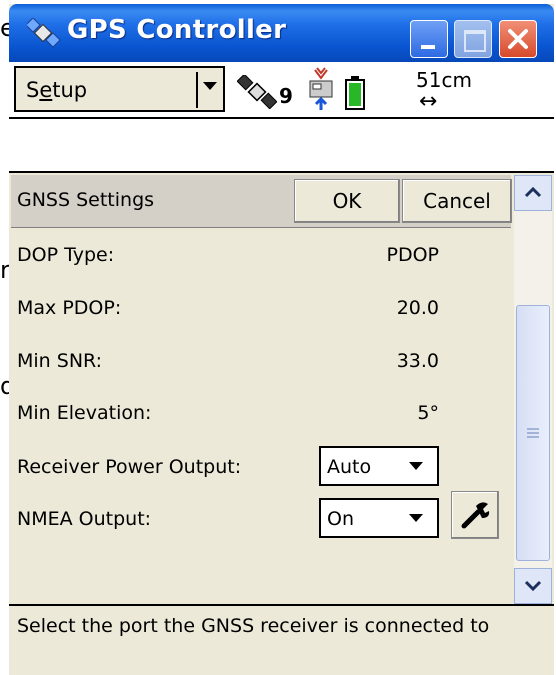  Describe the element at coordinates (281, 146) in the screenshot. I see `empty-info-bar` at that location.